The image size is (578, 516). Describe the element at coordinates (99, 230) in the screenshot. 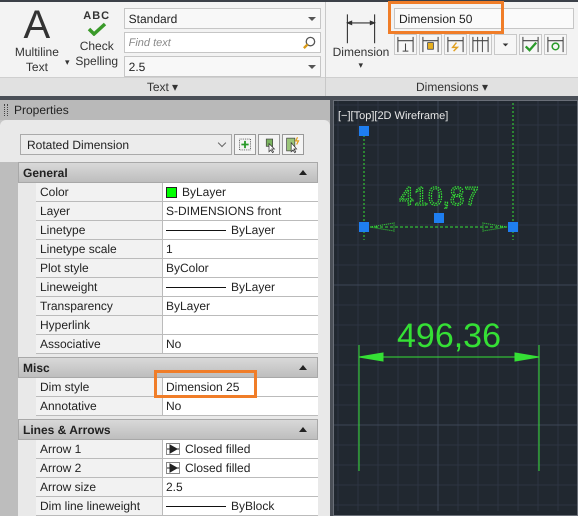

I see `property-name: Linetype` at that location.